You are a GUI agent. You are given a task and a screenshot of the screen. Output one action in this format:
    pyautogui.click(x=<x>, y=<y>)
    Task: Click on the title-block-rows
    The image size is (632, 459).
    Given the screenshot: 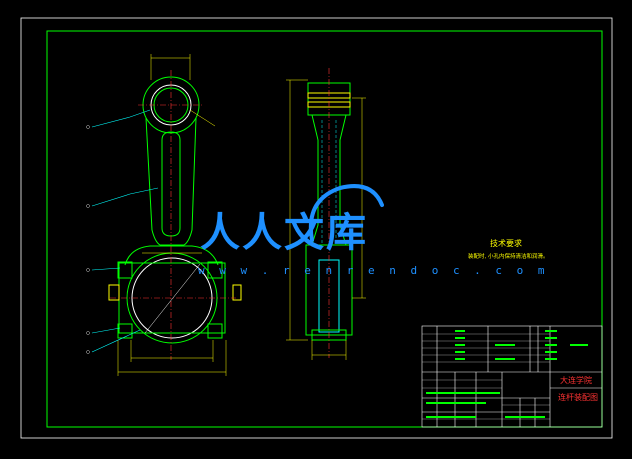 What is the action you would take?
    pyautogui.click(x=486, y=376)
    